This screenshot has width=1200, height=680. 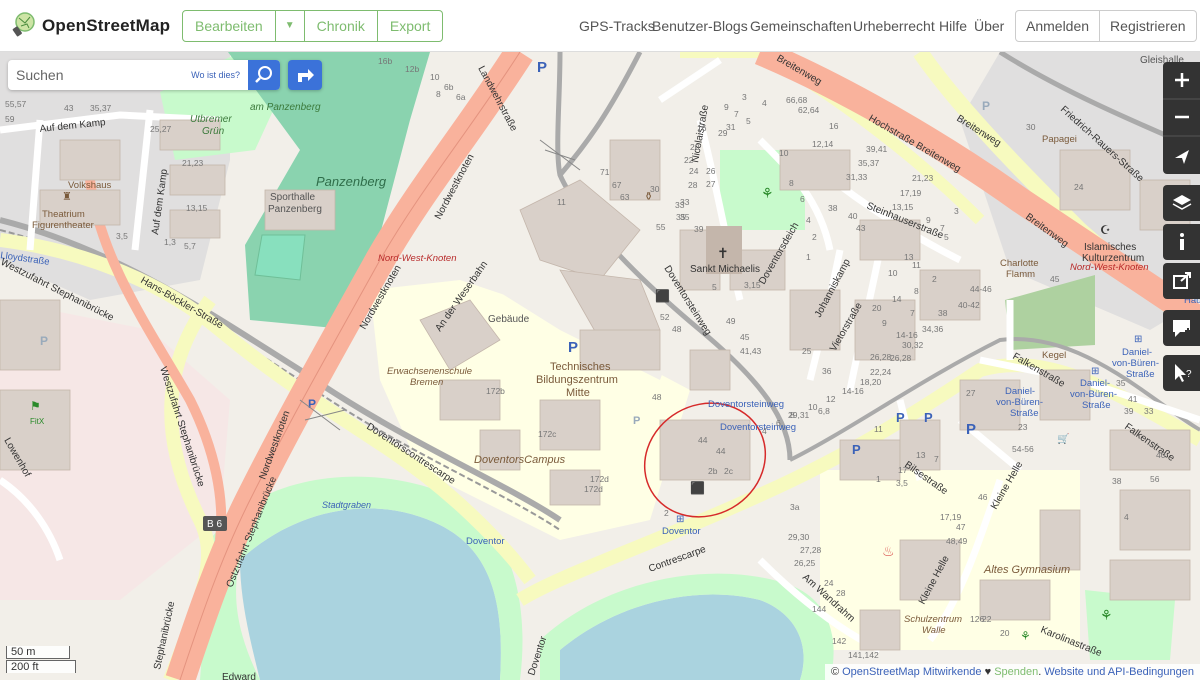 I want to click on map-label-tbz-1: Technisches, so click(x=580, y=367).